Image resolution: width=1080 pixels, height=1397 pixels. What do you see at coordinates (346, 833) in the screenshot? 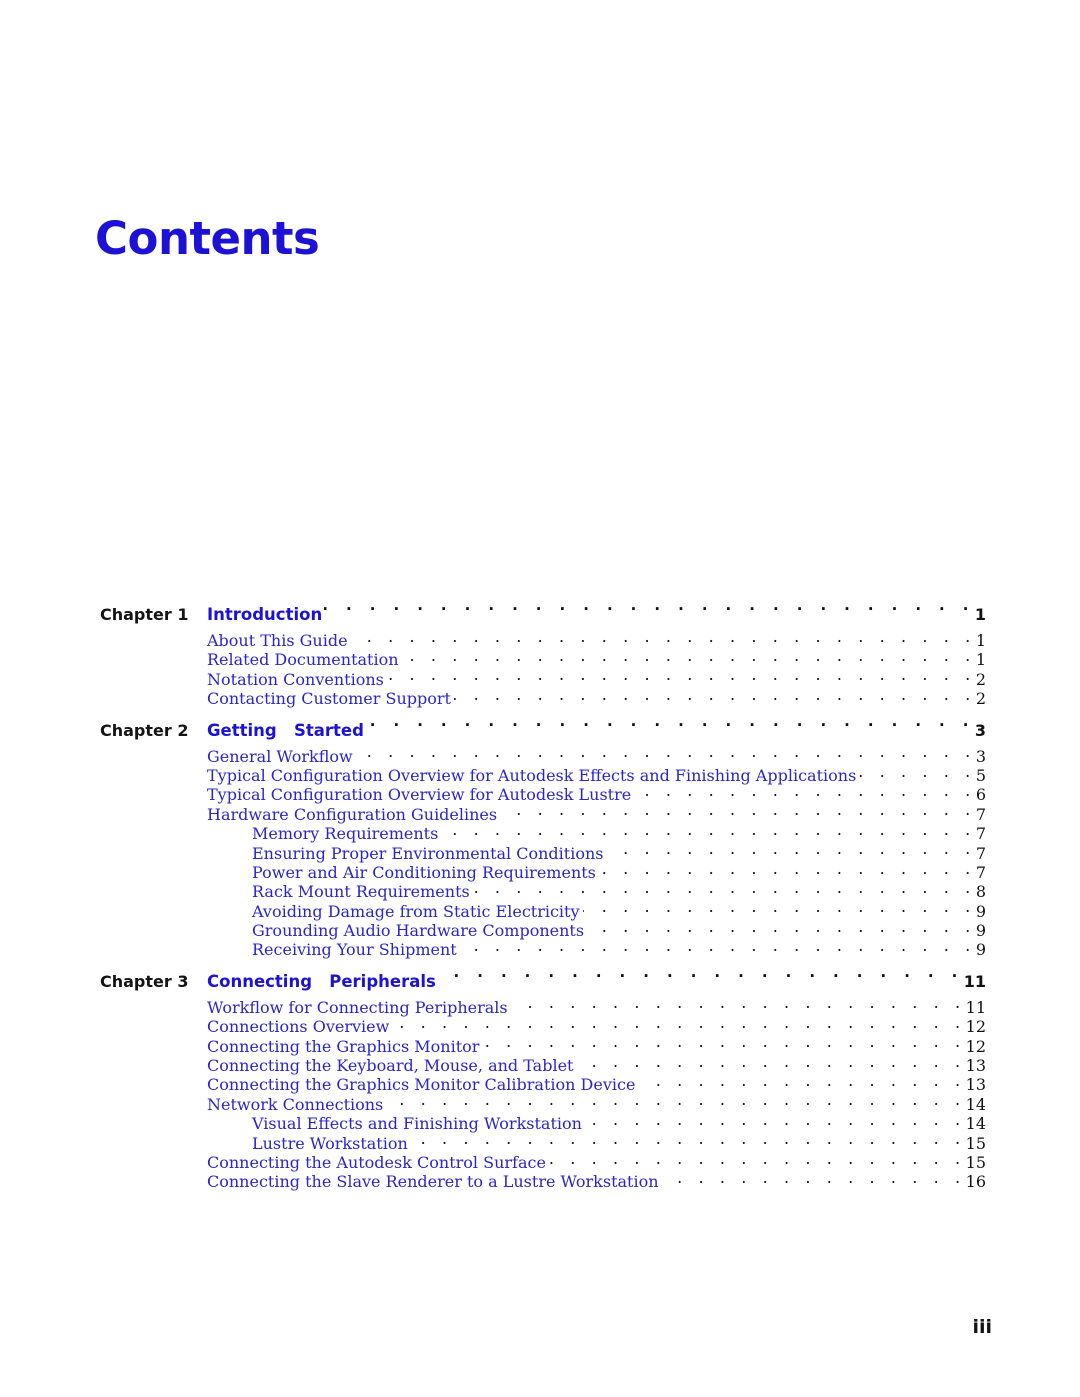
I see `section-title-link: Memory Requirements` at bounding box center [346, 833].